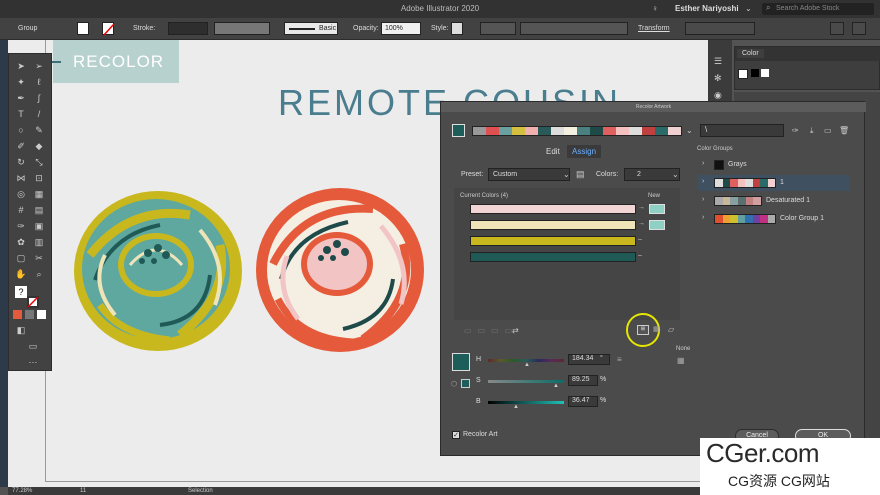 The height and width of the screenshot is (495, 880). Describe the element at coordinates (159, 270) in the screenshot. I see `flower-artwork-original` at that location.